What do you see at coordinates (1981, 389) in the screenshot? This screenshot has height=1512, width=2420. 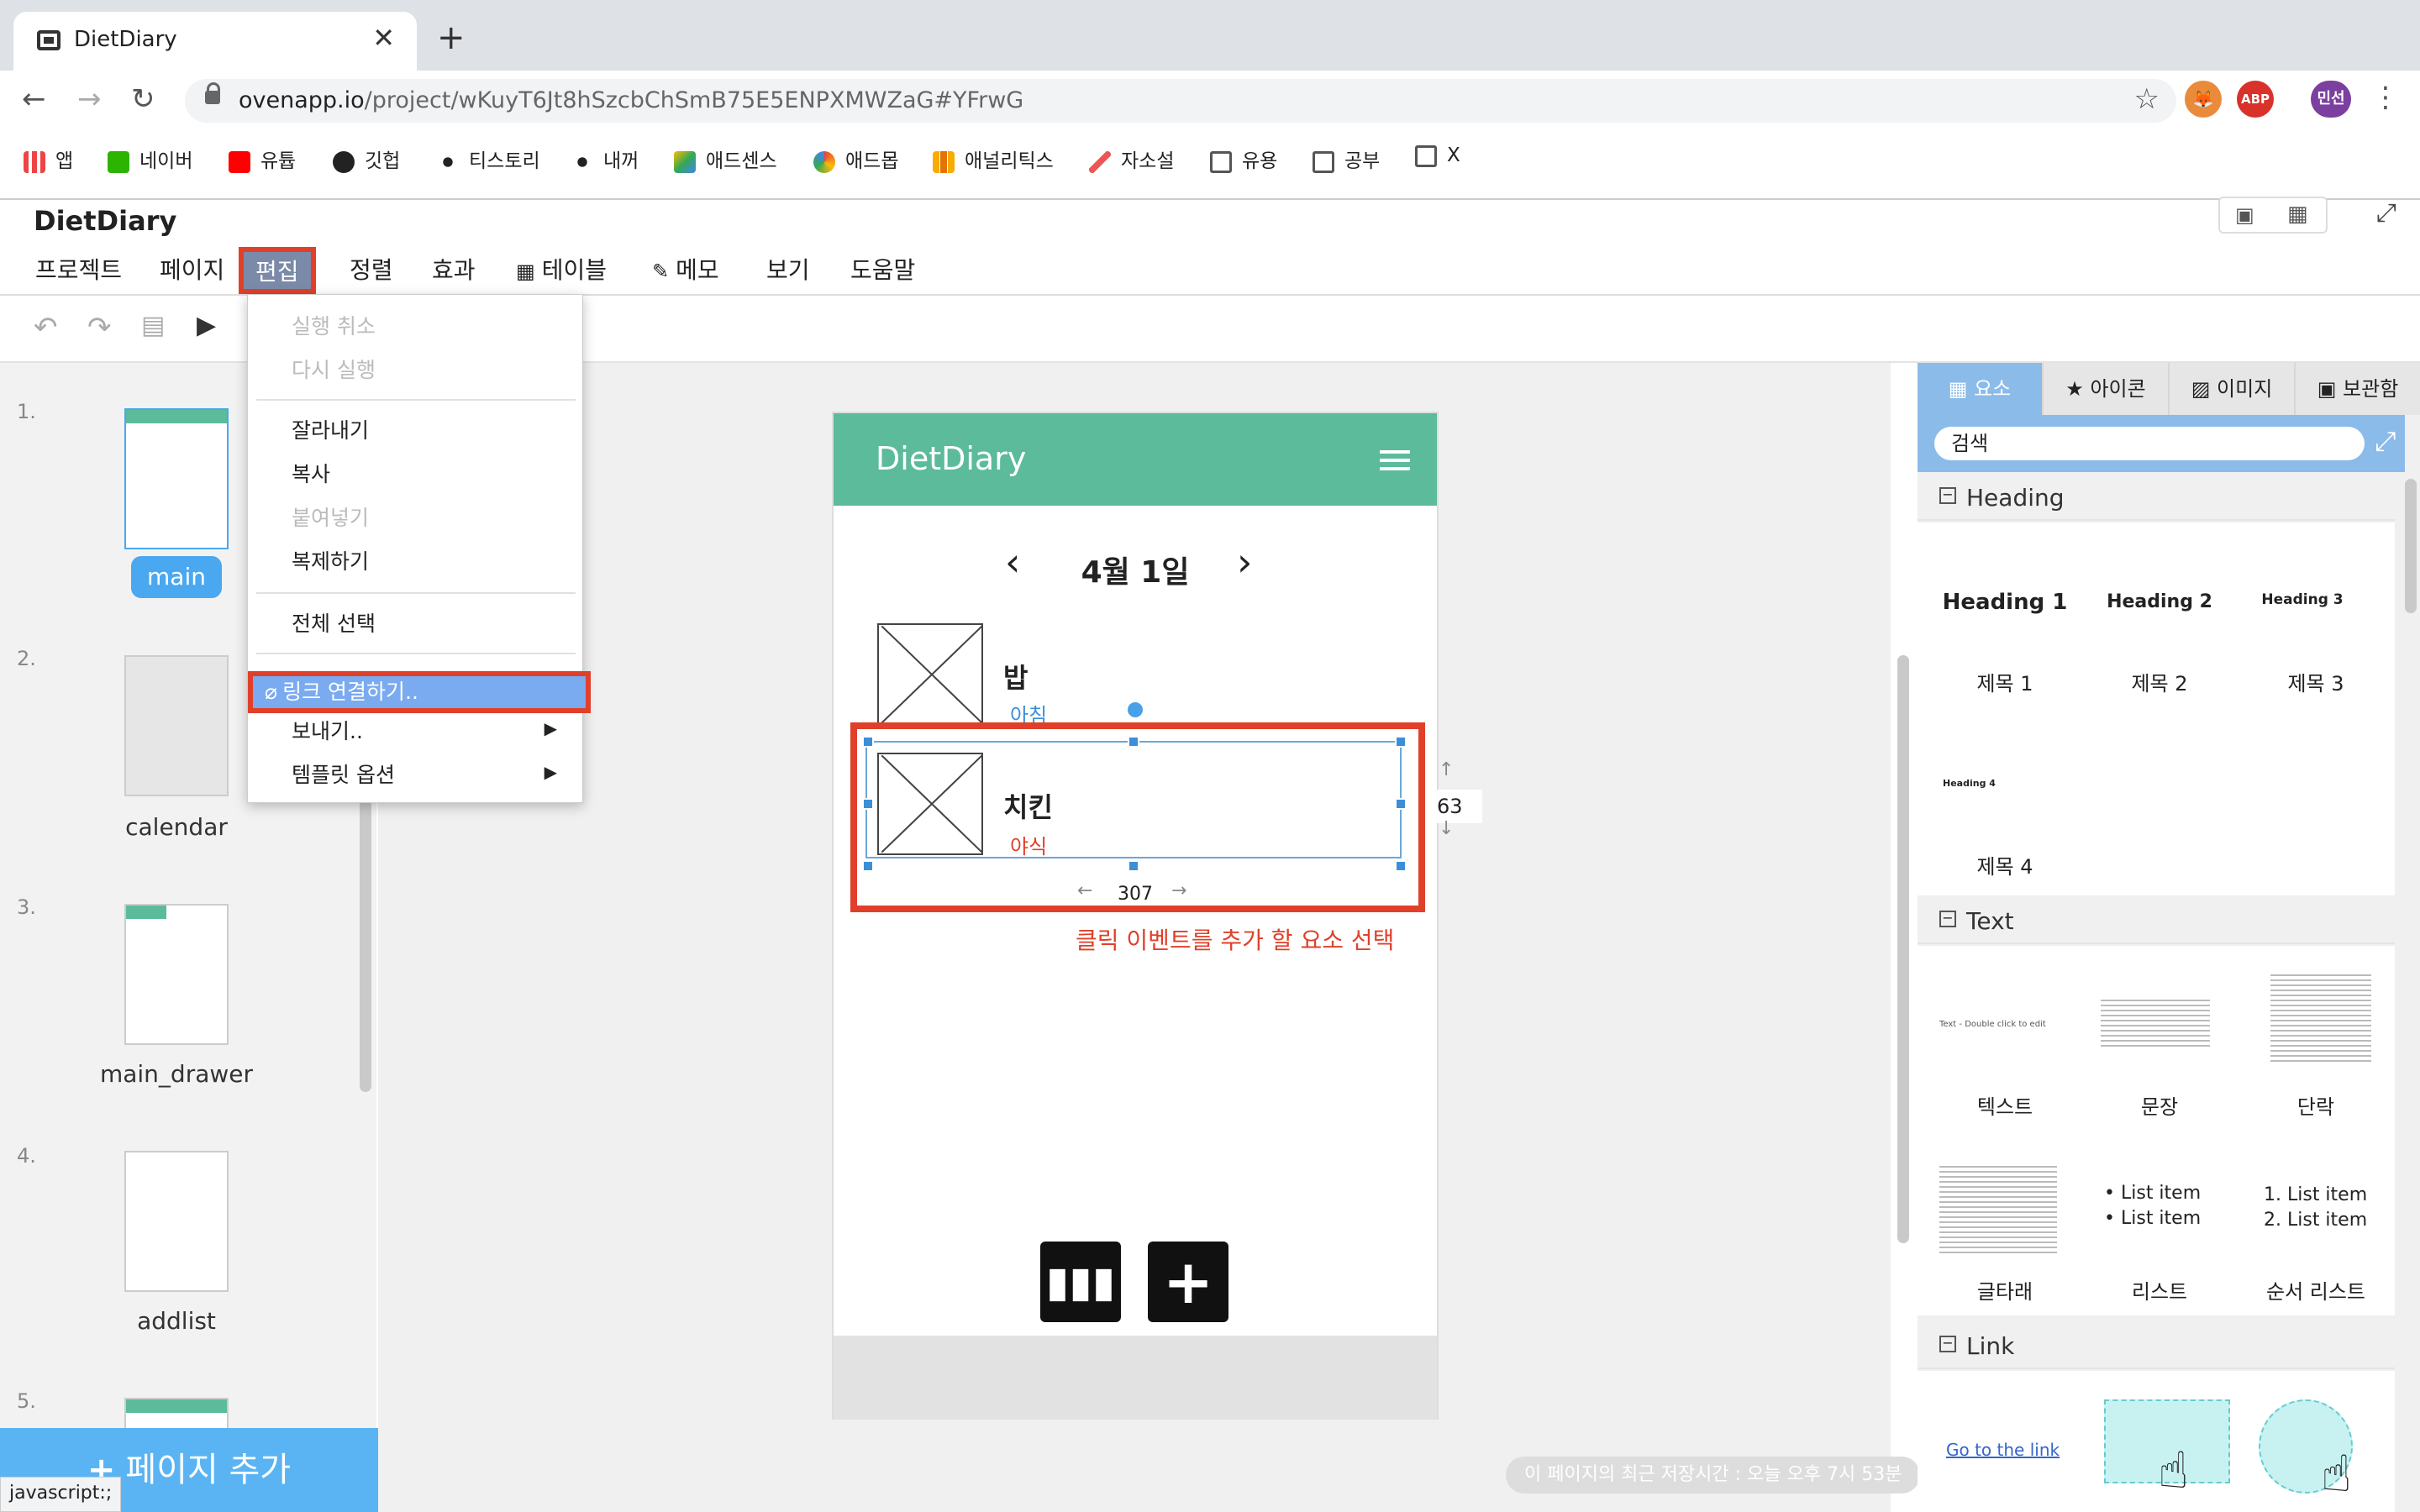 I see `tab-elements: ▦ 요소` at bounding box center [1981, 389].